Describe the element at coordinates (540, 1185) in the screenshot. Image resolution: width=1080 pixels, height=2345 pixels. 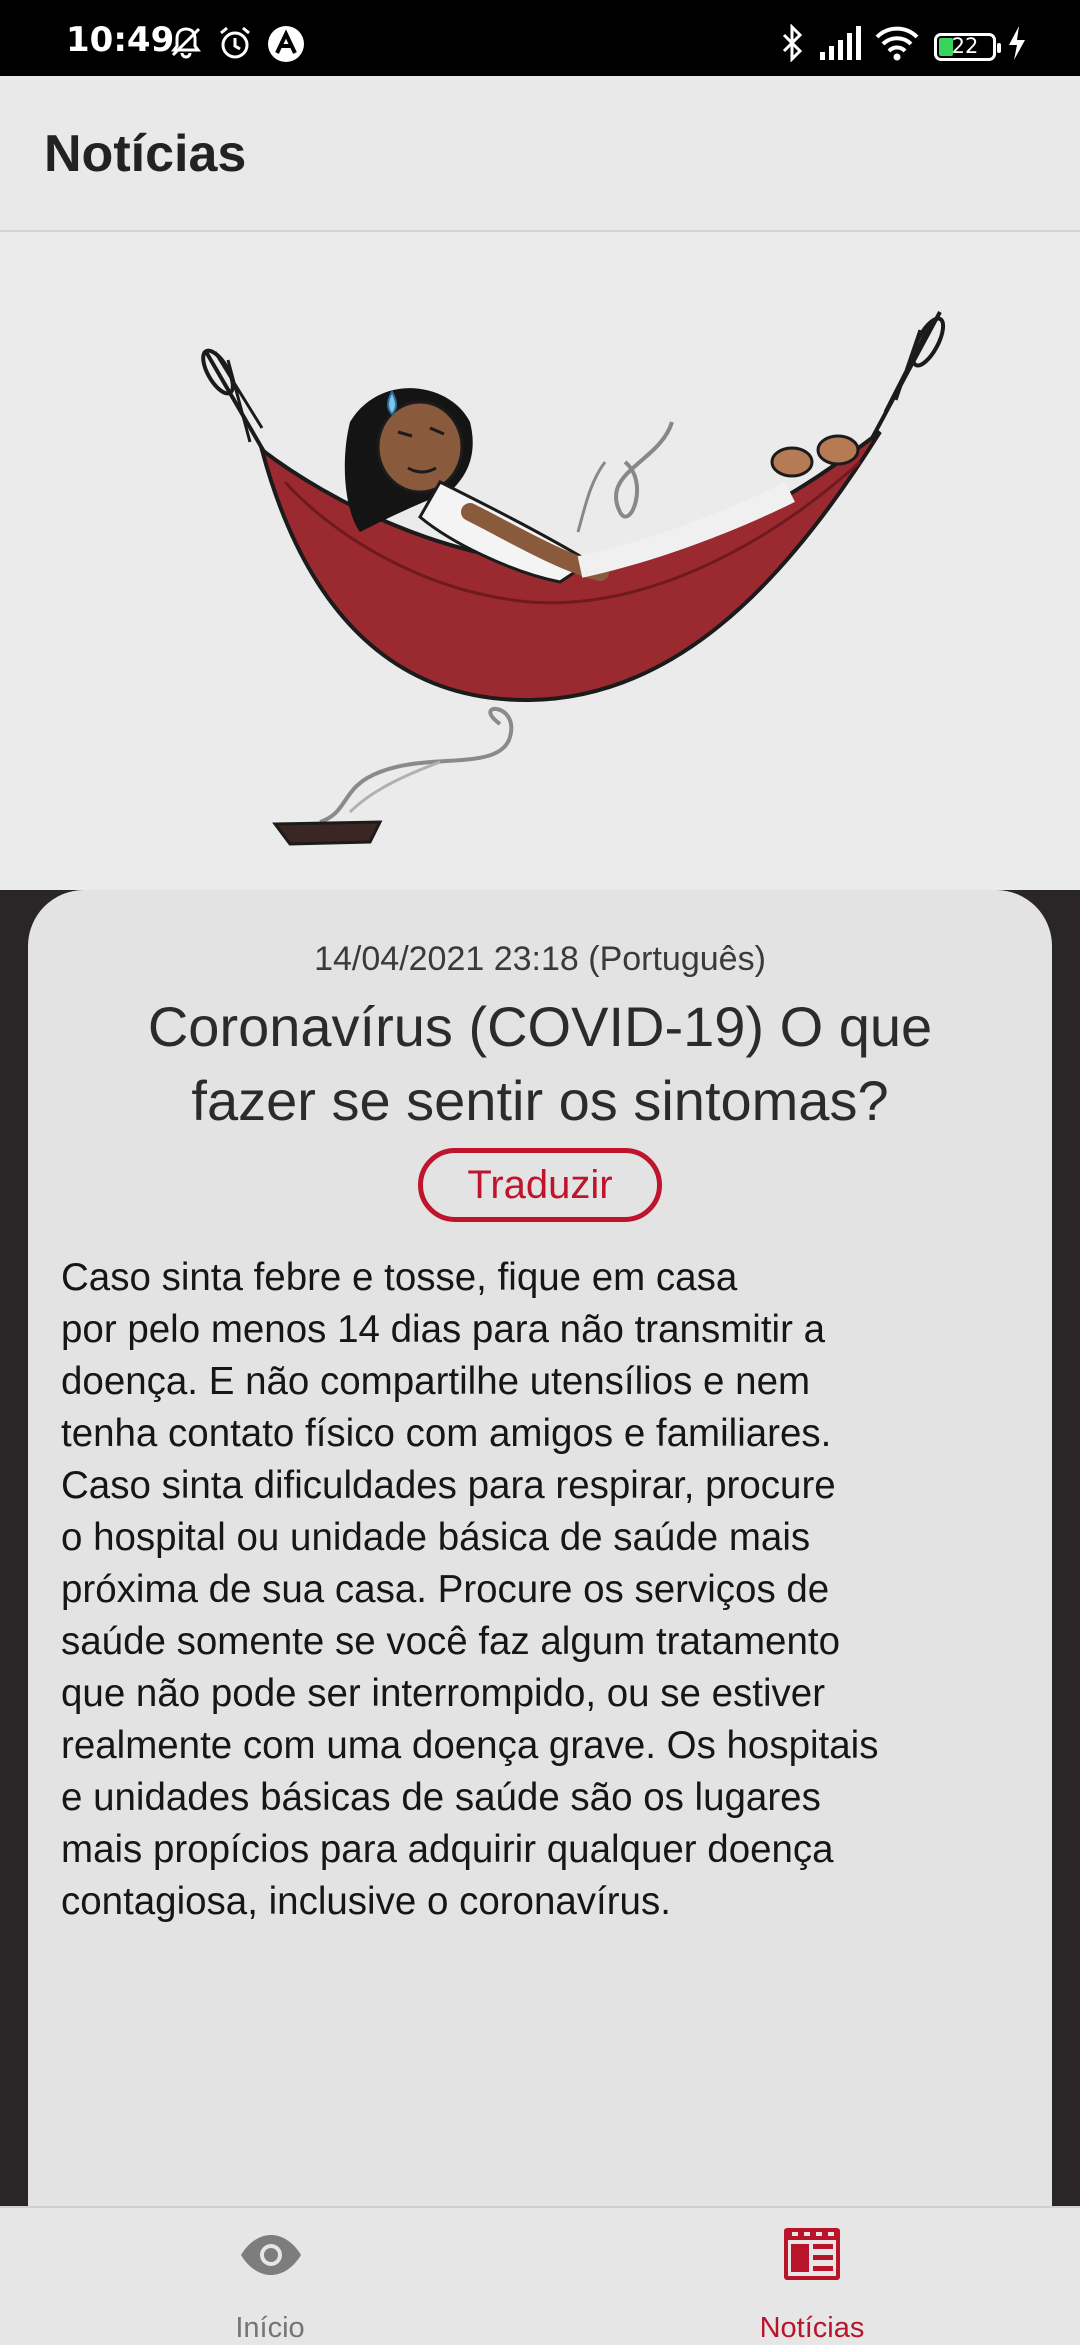
I see `translate-button: Traduzir` at that location.